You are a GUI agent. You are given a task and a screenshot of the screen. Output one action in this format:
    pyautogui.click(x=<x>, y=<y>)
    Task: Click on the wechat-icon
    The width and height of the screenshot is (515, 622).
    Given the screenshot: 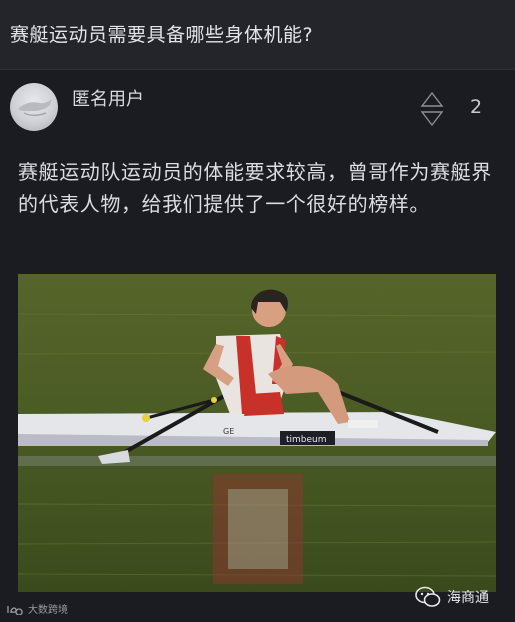 What is the action you would take?
    pyautogui.click(x=428, y=596)
    